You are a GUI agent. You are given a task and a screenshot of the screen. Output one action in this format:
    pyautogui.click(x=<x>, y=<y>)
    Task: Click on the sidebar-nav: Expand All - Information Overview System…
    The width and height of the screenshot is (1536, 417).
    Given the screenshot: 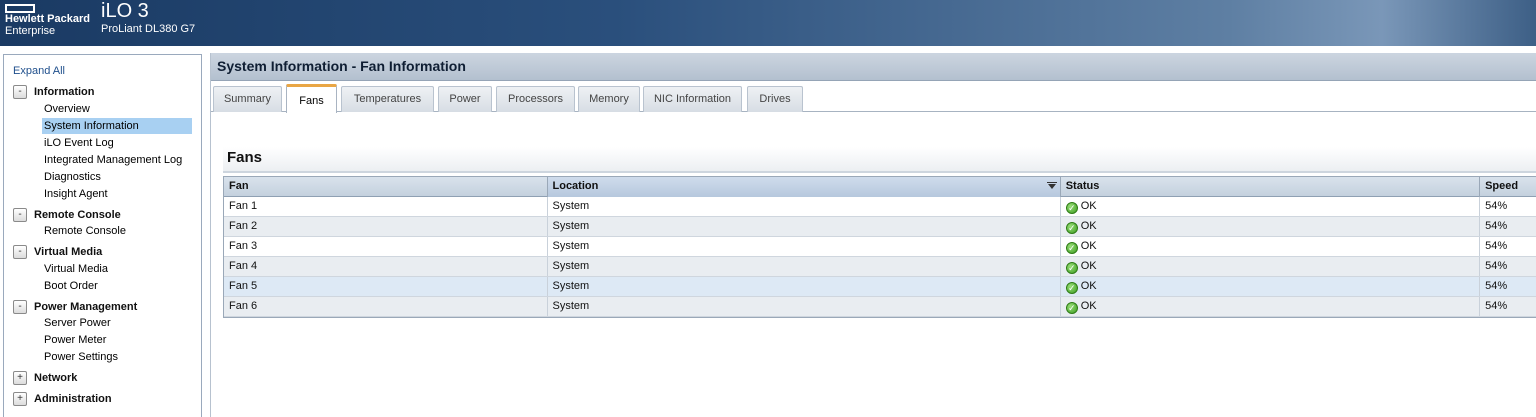 What is the action you would take?
    pyautogui.click(x=102, y=235)
    